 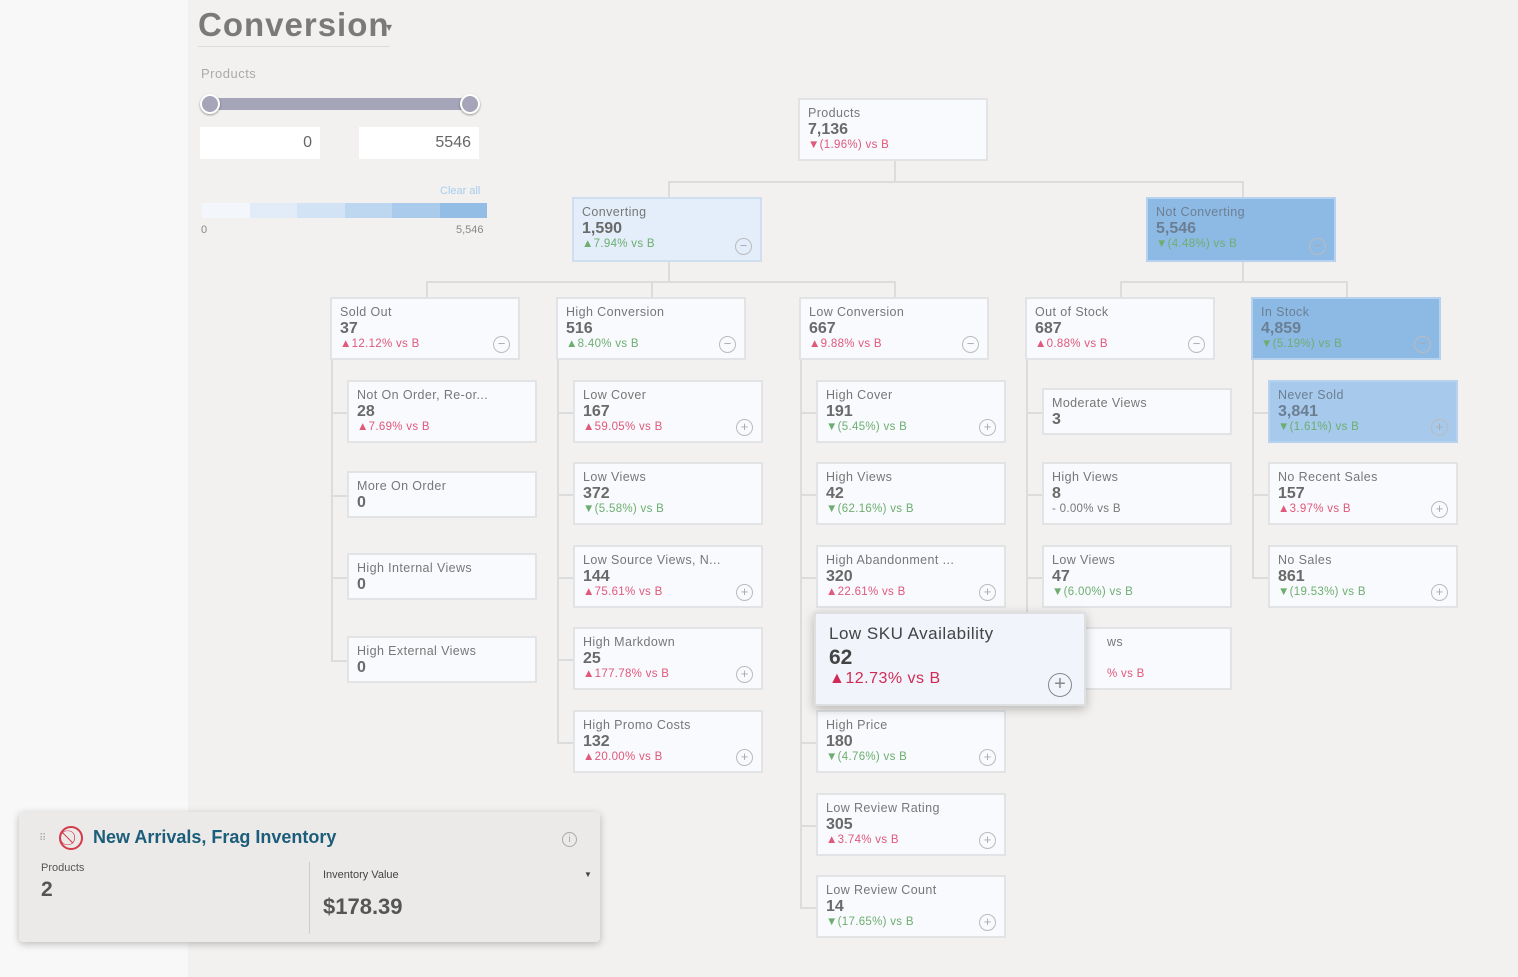 What do you see at coordinates (859, 395) in the screenshot?
I see `node-title: High Cover` at bounding box center [859, 395].